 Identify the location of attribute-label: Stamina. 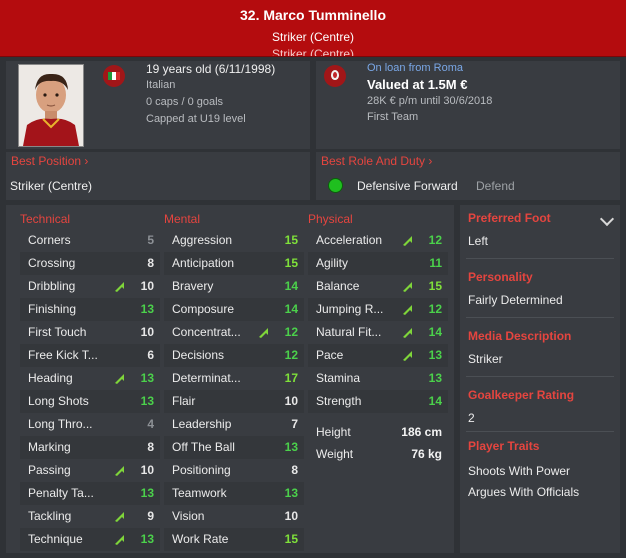
(338, 378).